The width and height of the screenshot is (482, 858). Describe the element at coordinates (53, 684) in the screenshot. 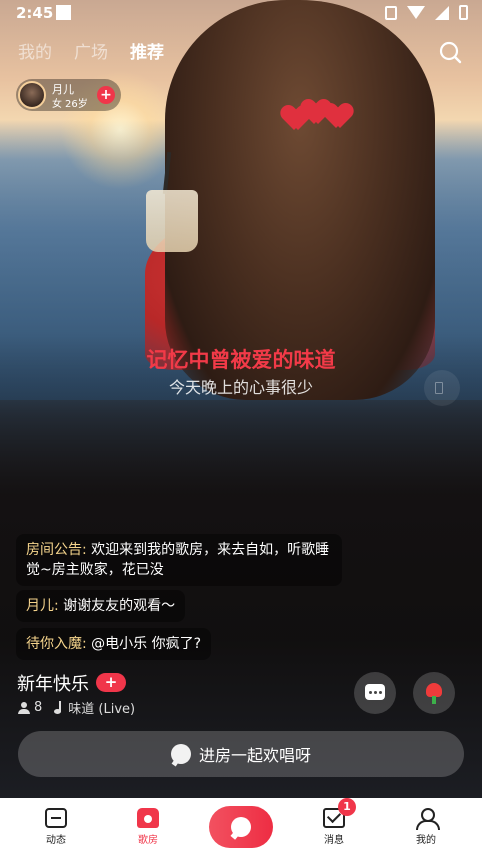

I see `room-title: 新年快乐` at that location.